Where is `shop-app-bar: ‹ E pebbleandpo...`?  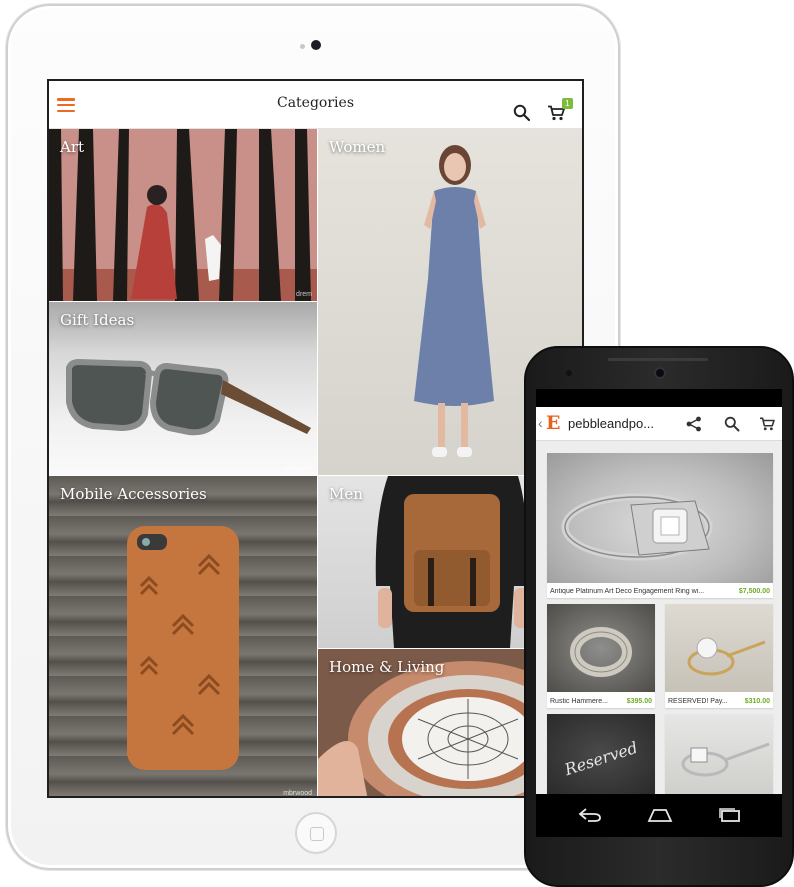
shop-app-bar: ‹ E pebbleandpo... is located at coordinates (659, 424).